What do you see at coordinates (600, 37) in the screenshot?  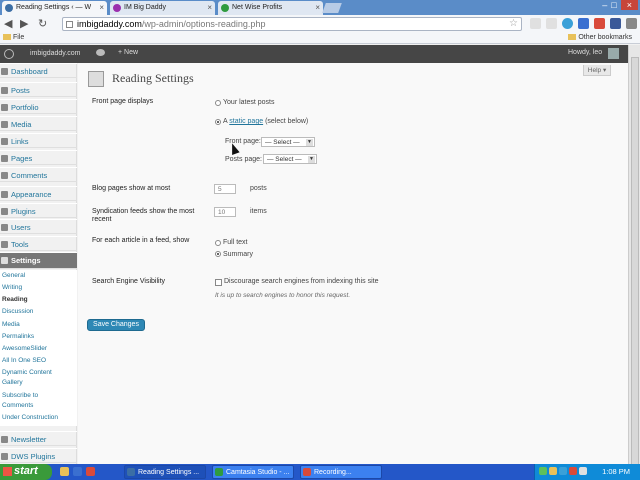 I see `other-bookmarks: Other bookmarks` at bounding box center [600, 37].